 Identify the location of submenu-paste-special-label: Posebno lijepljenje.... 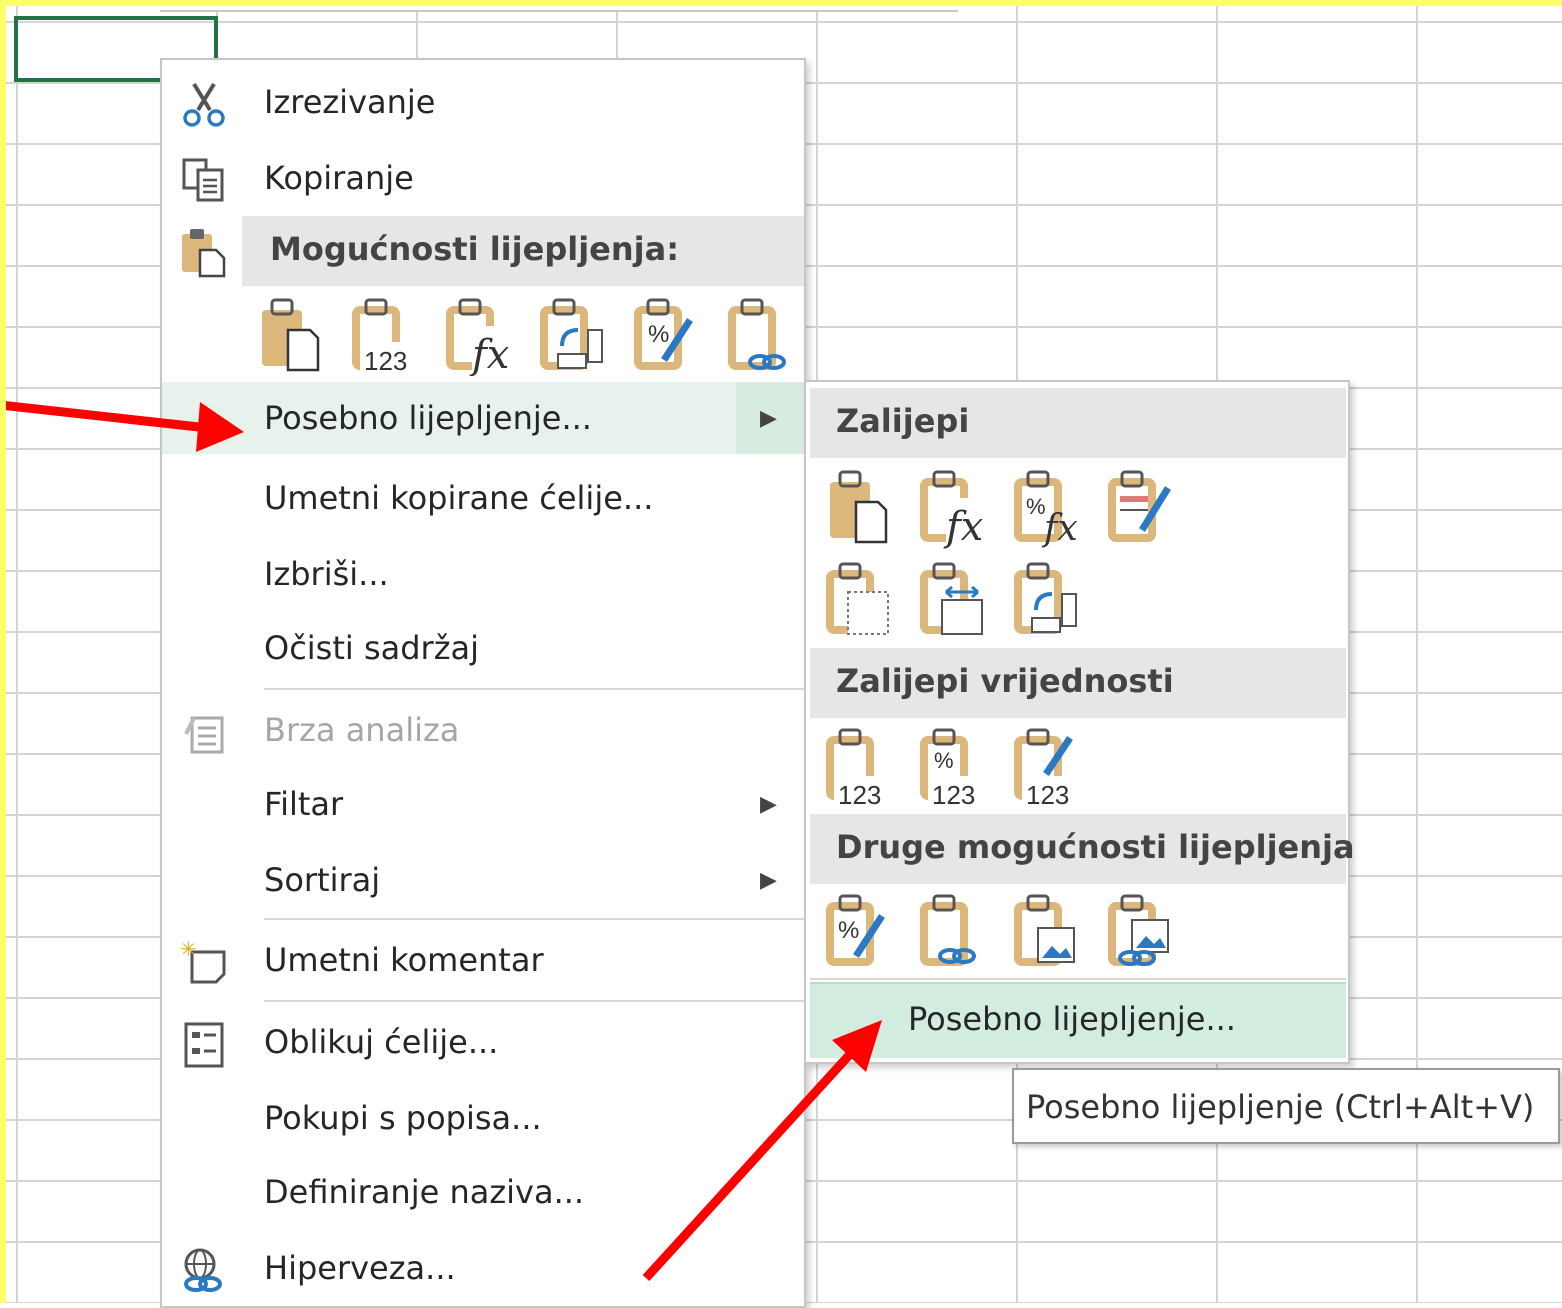
(1072, 1019).